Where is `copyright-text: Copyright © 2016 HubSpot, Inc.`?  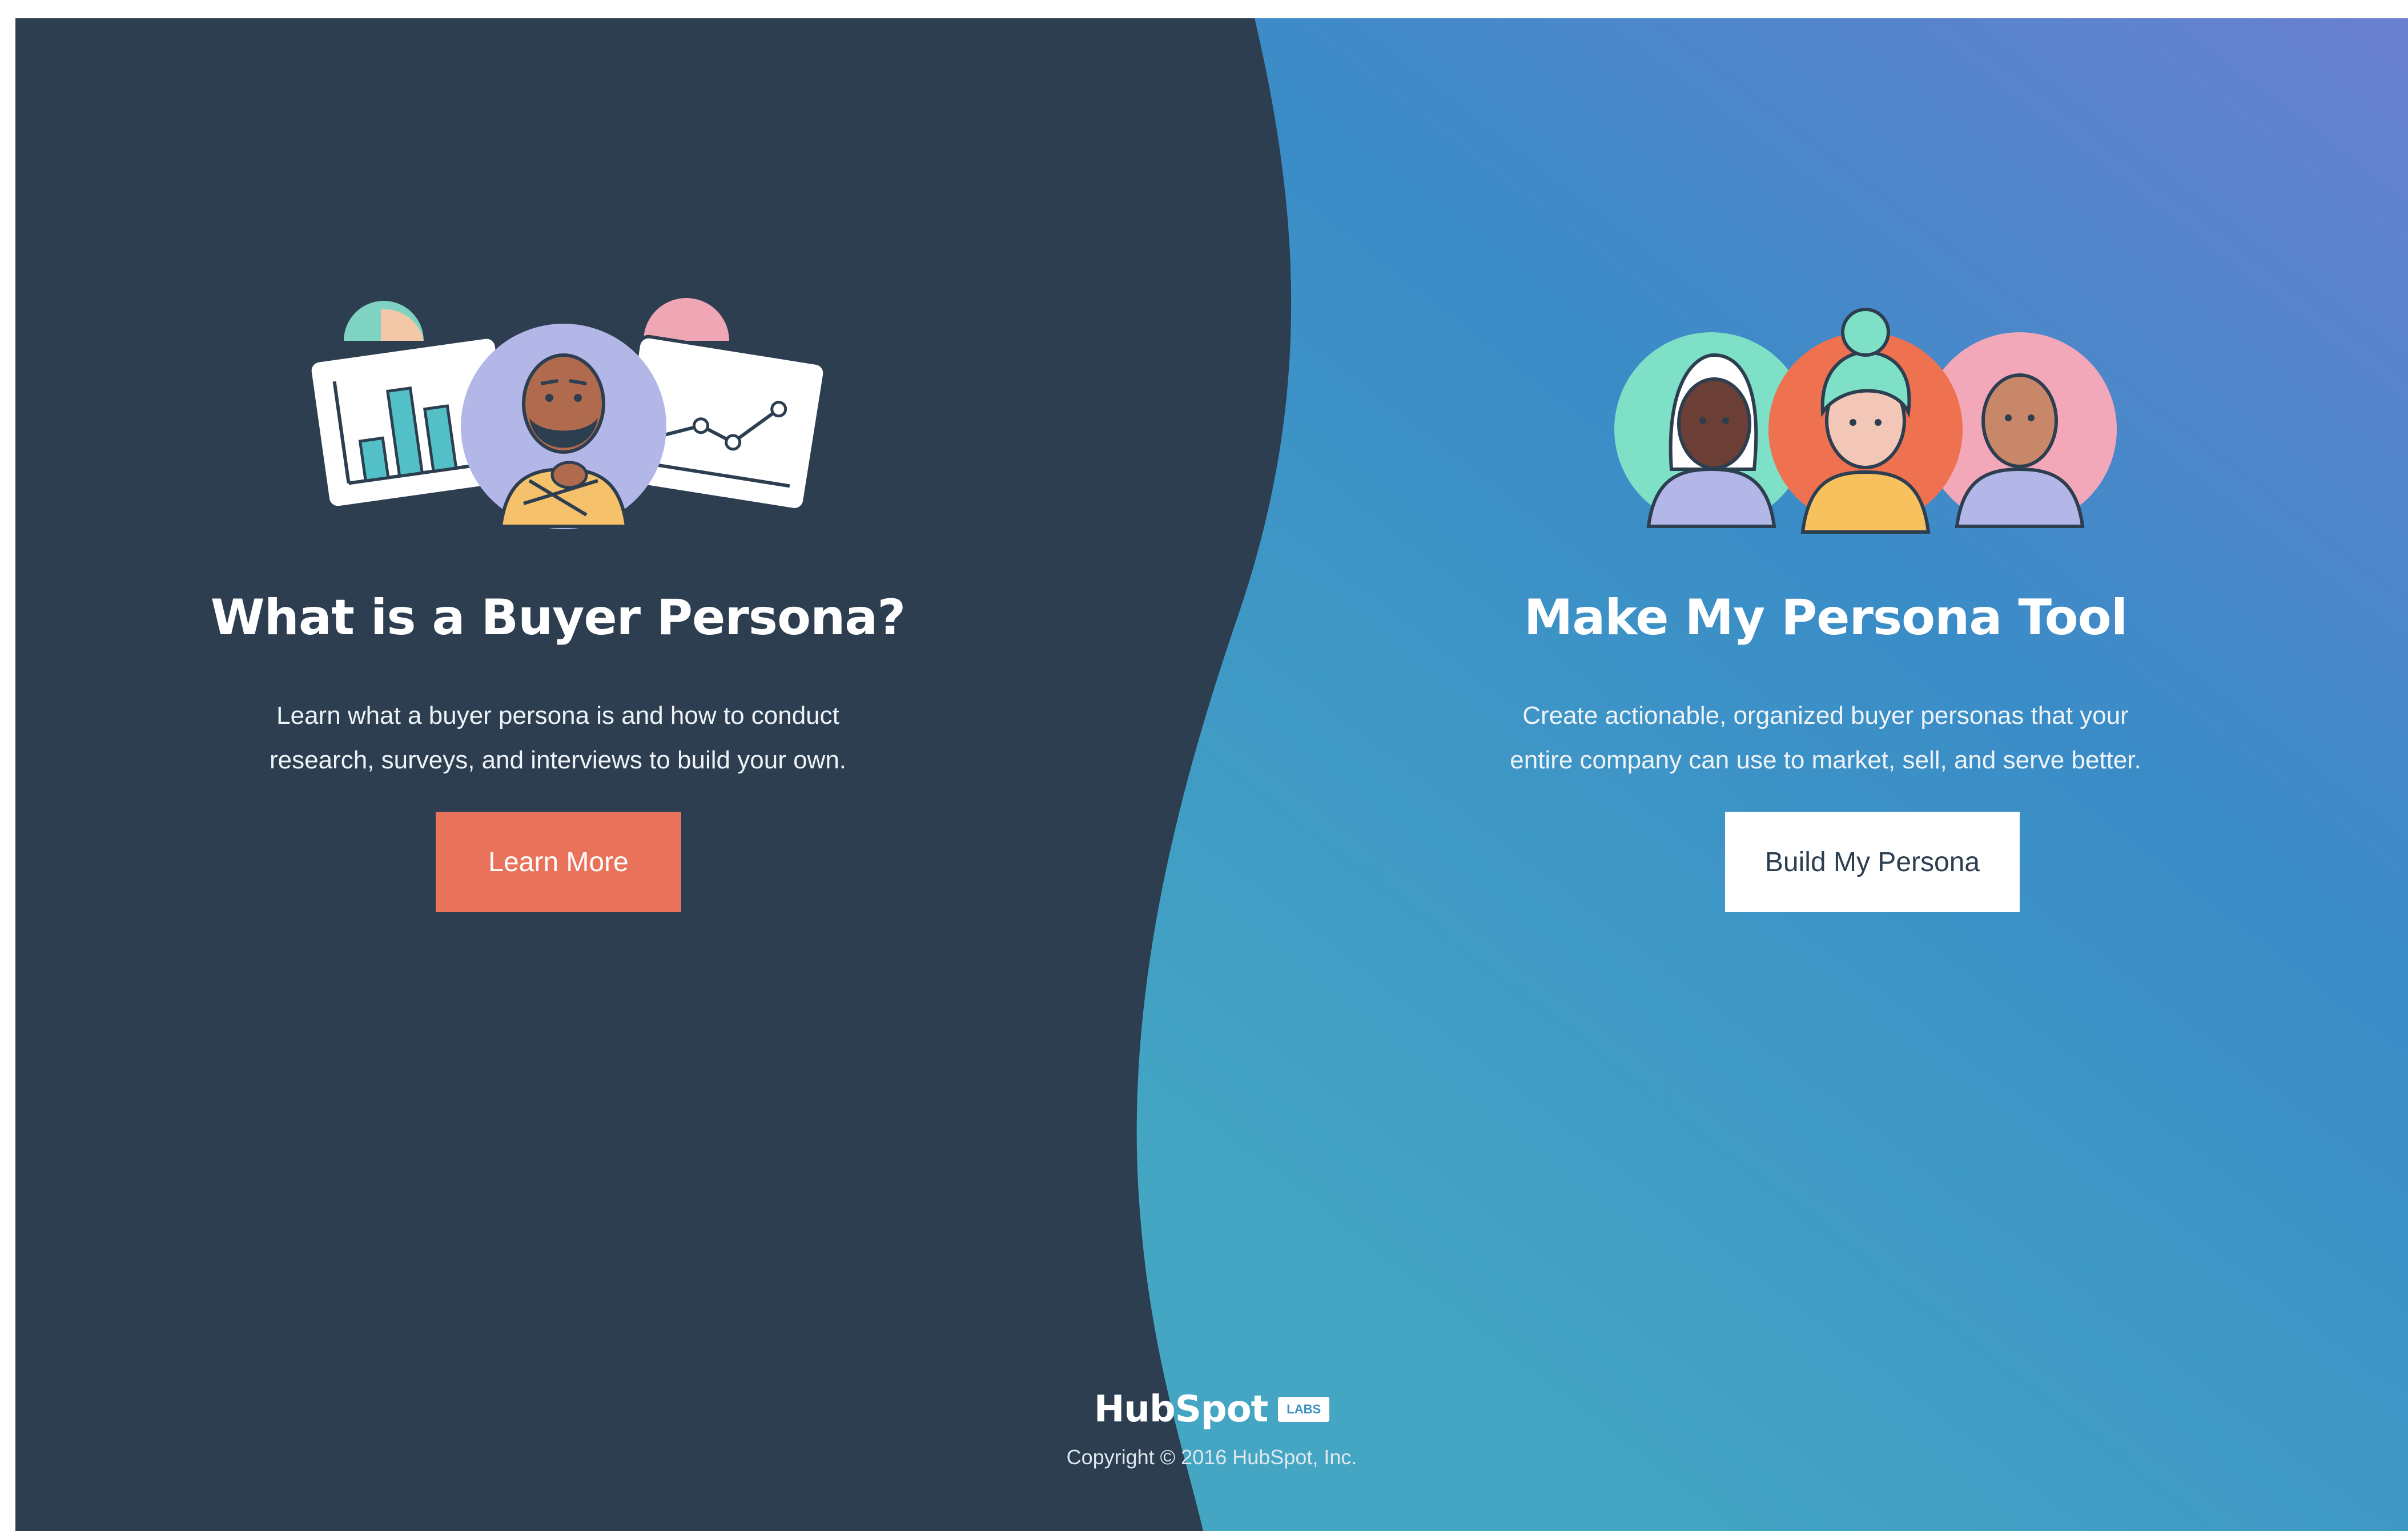 copyright-text: Copyright © 2016 HubSpot, Inc. is located at coordinates (1211, 1457).